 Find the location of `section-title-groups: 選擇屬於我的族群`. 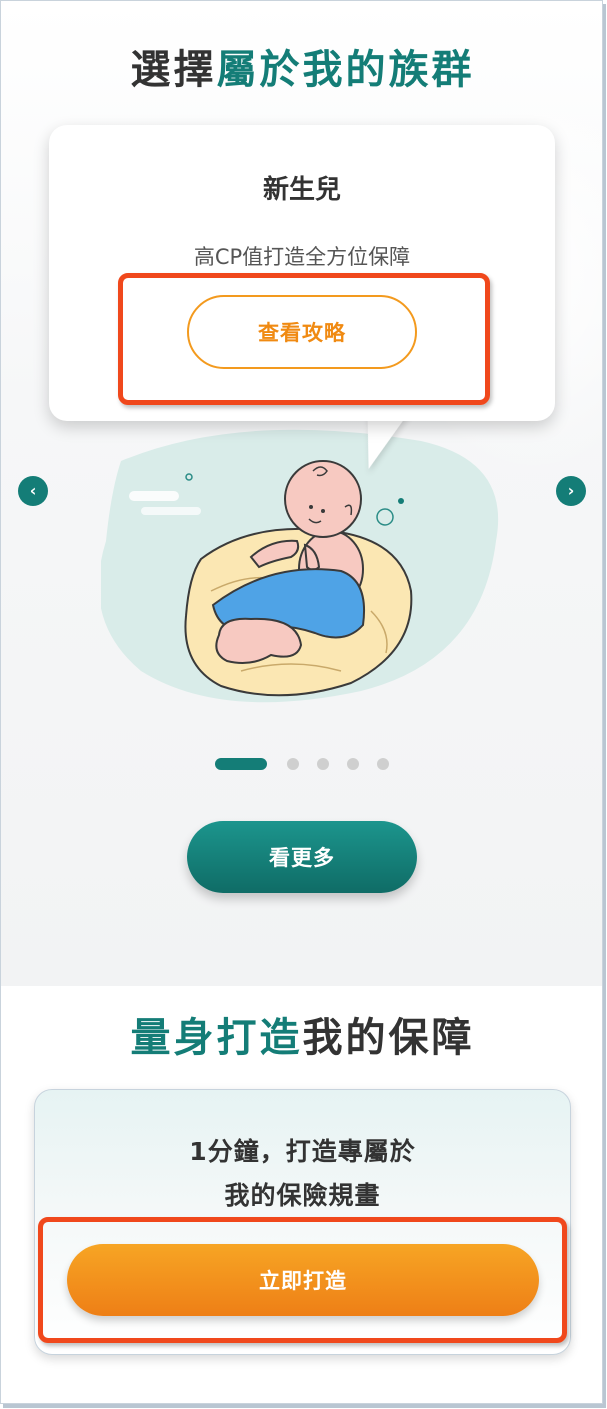

section-title-groups: 選擇屬於我的族群 is located at coordinates (301, 66).